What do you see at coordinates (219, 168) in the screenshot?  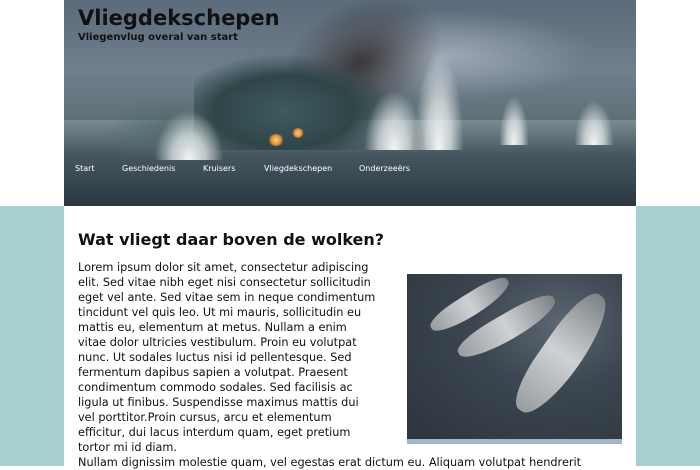 I see `nav-item-kruisers: Kruisers` at bounding box center [219, 168].